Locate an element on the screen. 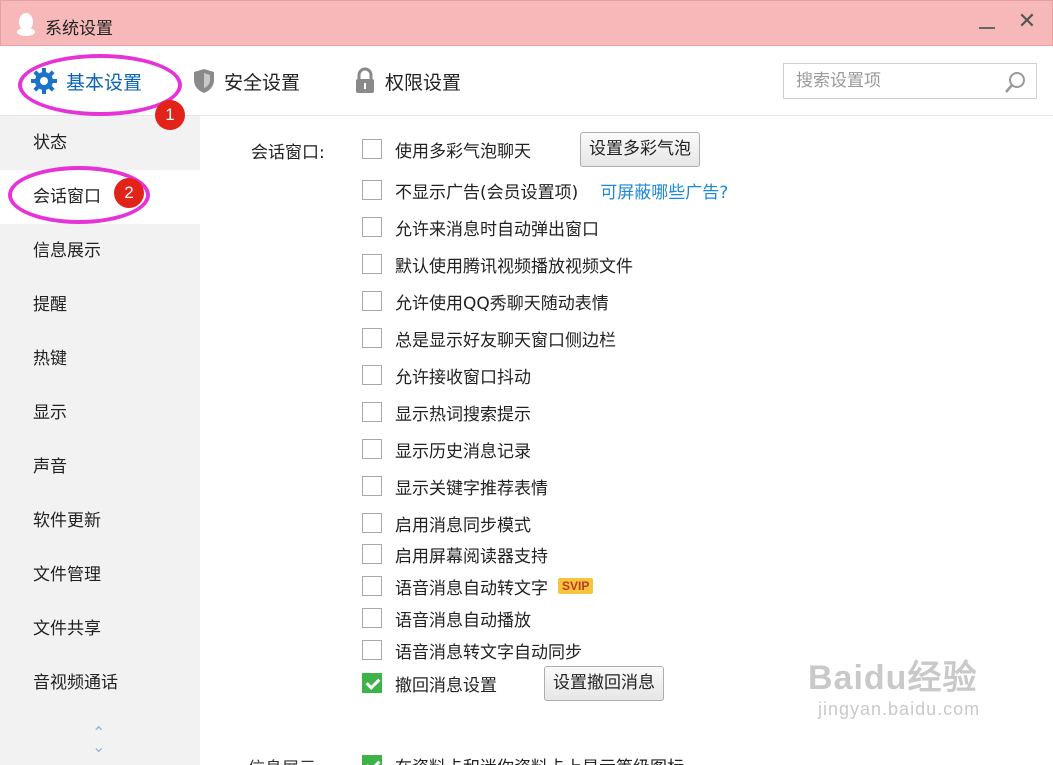  option-label: 默认使用腾讯视频播放视频文件 is located at coordinates (514, 266).